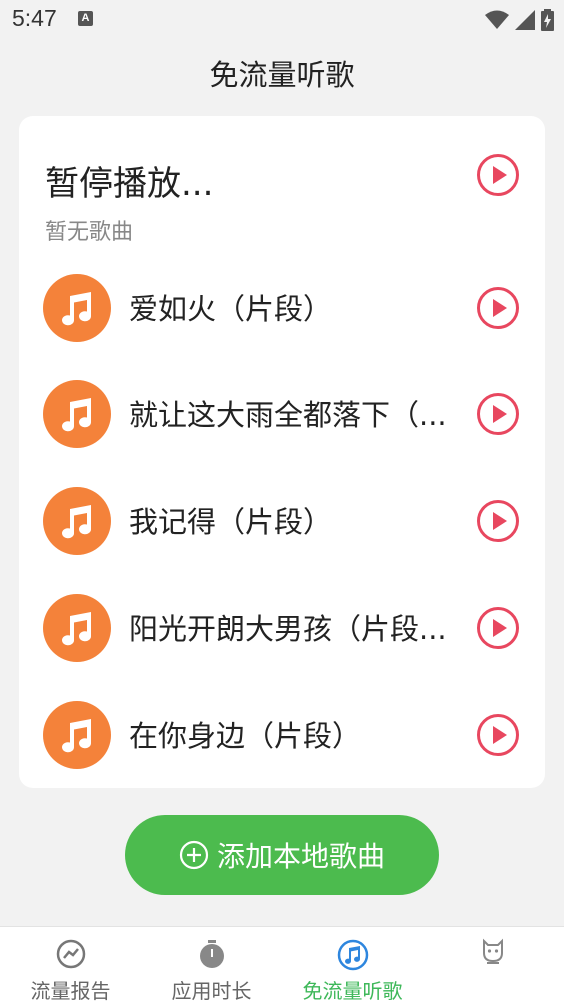 This screenshot has height=1004, width=564. What do you see at coordinates (70, 991) in the screenshot?
I see `nav-label: 流量报告` at bounding box center [70, 991].